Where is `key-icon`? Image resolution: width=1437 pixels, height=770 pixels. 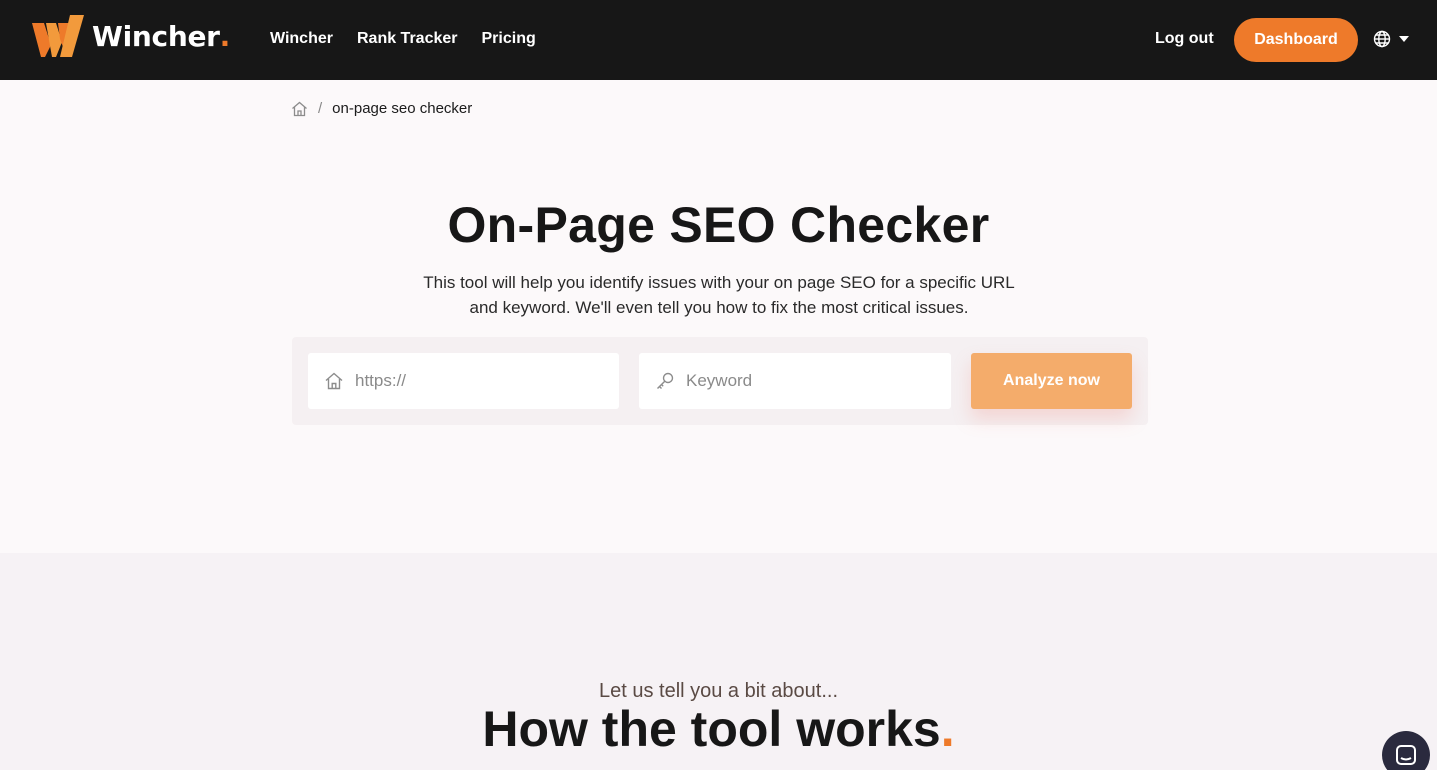
key-icon is located at coordinates (665, 380).